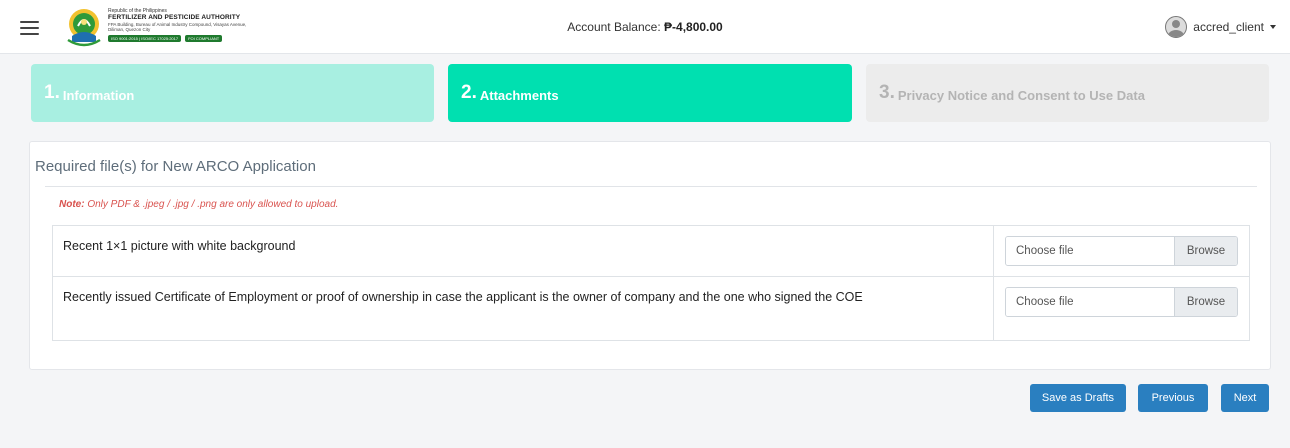 This screenshot has height=448, width=1290. What do you see at coordinates (1078, 398) in the screenshot?
I see `save-as-drafts-button: Save as Drafts` at bounding box center [1078, 398].